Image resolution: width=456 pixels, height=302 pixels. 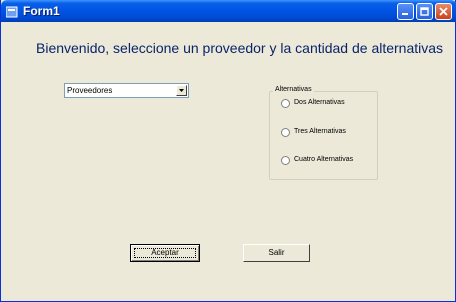 I want to click on dropdown-button, so click(x=181, y=90).